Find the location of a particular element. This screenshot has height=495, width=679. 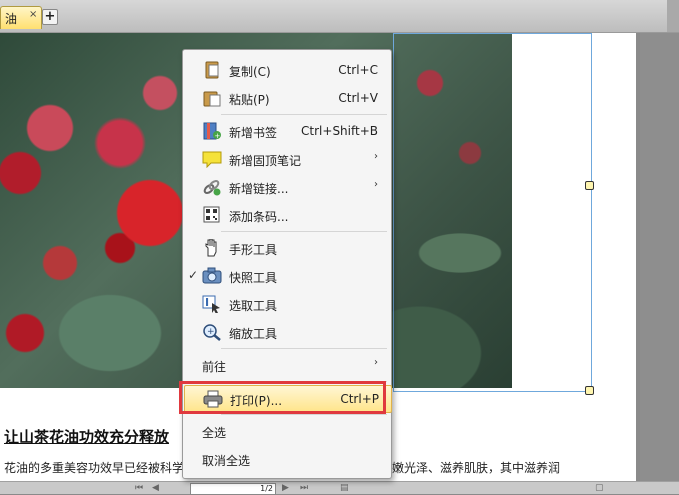

article-text-left: 花油的多重美容功效早已经被科学 is located at coordinates (94, 468).